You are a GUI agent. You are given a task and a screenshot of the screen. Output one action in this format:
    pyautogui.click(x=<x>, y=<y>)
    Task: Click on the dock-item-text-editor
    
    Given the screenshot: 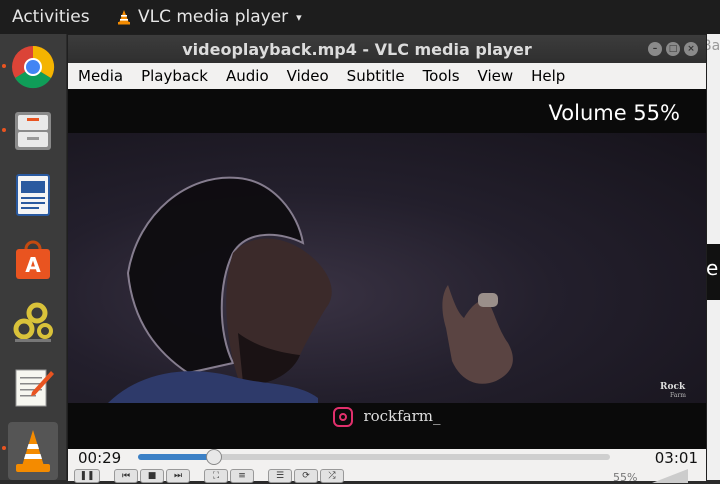 What is the action you would take?
    pyautogui.click(x=33, y=387)
    